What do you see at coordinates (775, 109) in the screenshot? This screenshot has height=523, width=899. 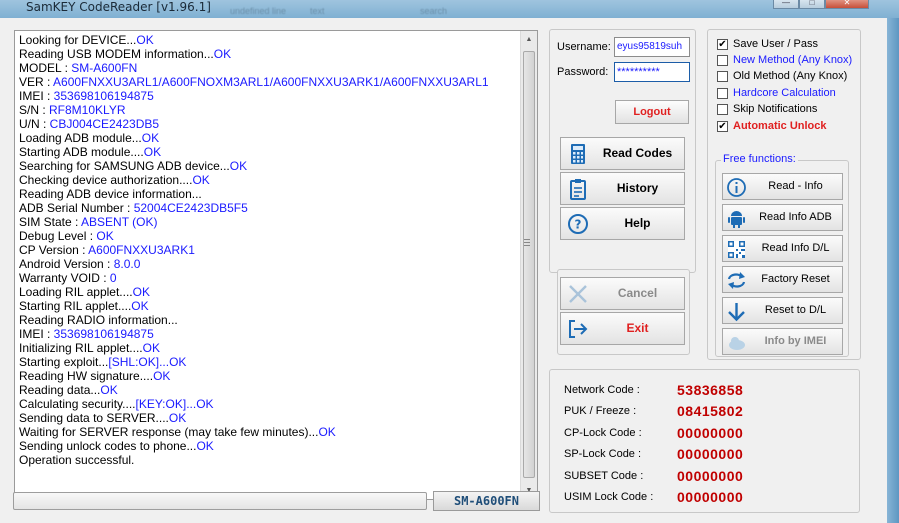 I see `skip-notifications-label: Skip Notifications` at bounding box center [775, 109].